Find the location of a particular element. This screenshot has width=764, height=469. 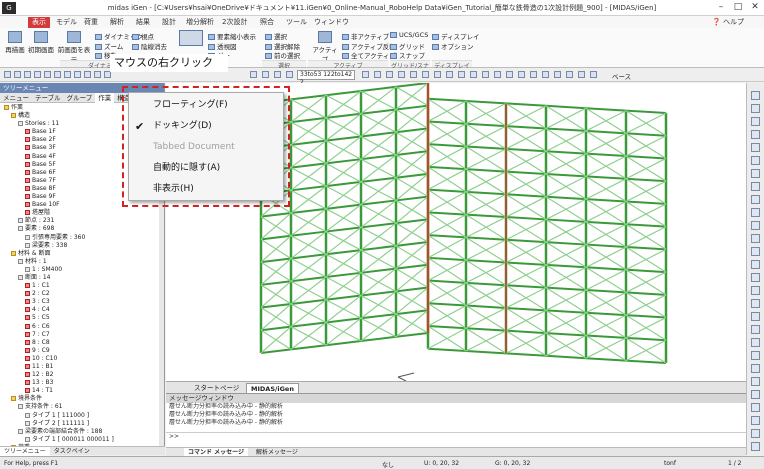

tree-node: タイプ 1 [ 000011 000011 ] is located at coordinates (80, 440).